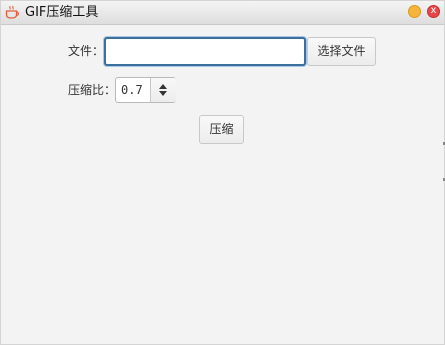 This screenshot has height=345, width=445. I want to click on compress-button: 压缩, so click(221, 129).